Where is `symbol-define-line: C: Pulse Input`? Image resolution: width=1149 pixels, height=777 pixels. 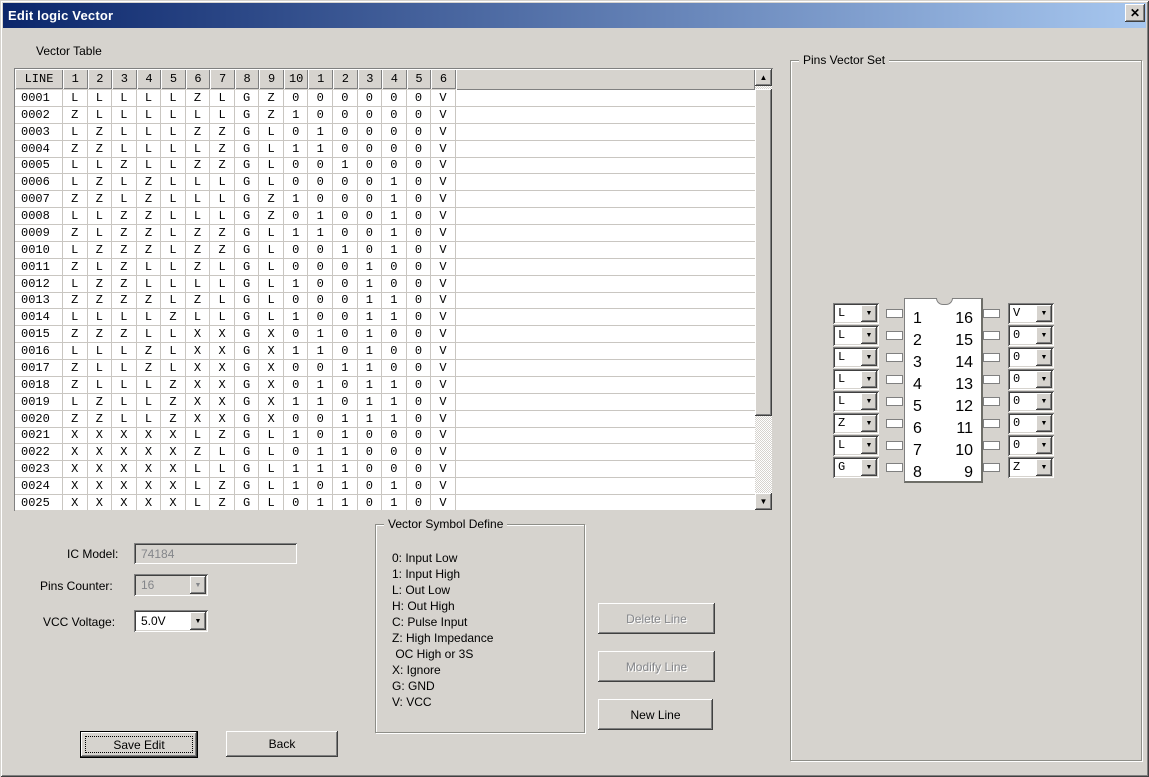 symbol-define-line: C: Pulse Input is located at coordinates (430, 622).